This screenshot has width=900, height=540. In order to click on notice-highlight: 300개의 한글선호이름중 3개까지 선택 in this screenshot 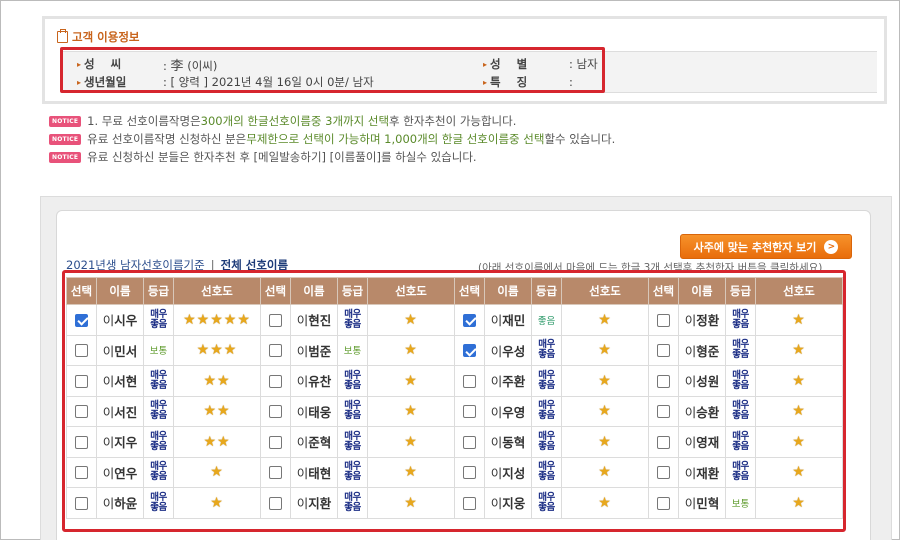, I will do `click(295, 121)`.